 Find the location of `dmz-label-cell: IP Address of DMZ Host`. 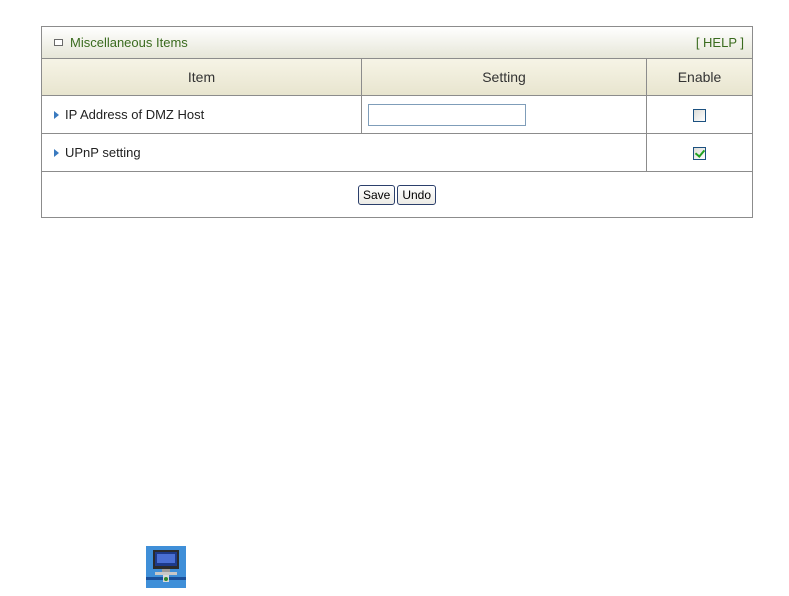

dmz-label-cell: IP Address of DMZ Host is located at coordinates (202, 114).